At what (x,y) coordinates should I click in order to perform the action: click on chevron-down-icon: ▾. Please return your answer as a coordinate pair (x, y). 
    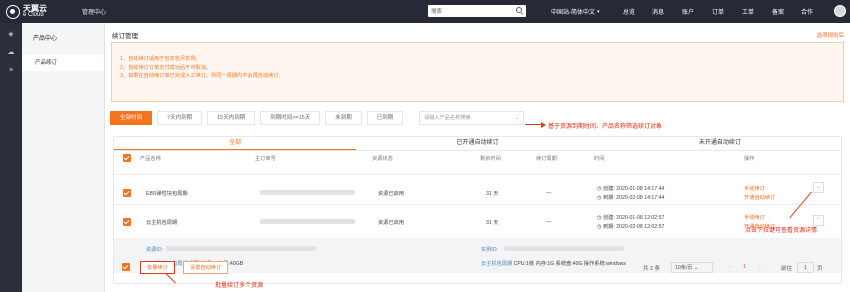
    Looking at the image, I should click on (598, 11).